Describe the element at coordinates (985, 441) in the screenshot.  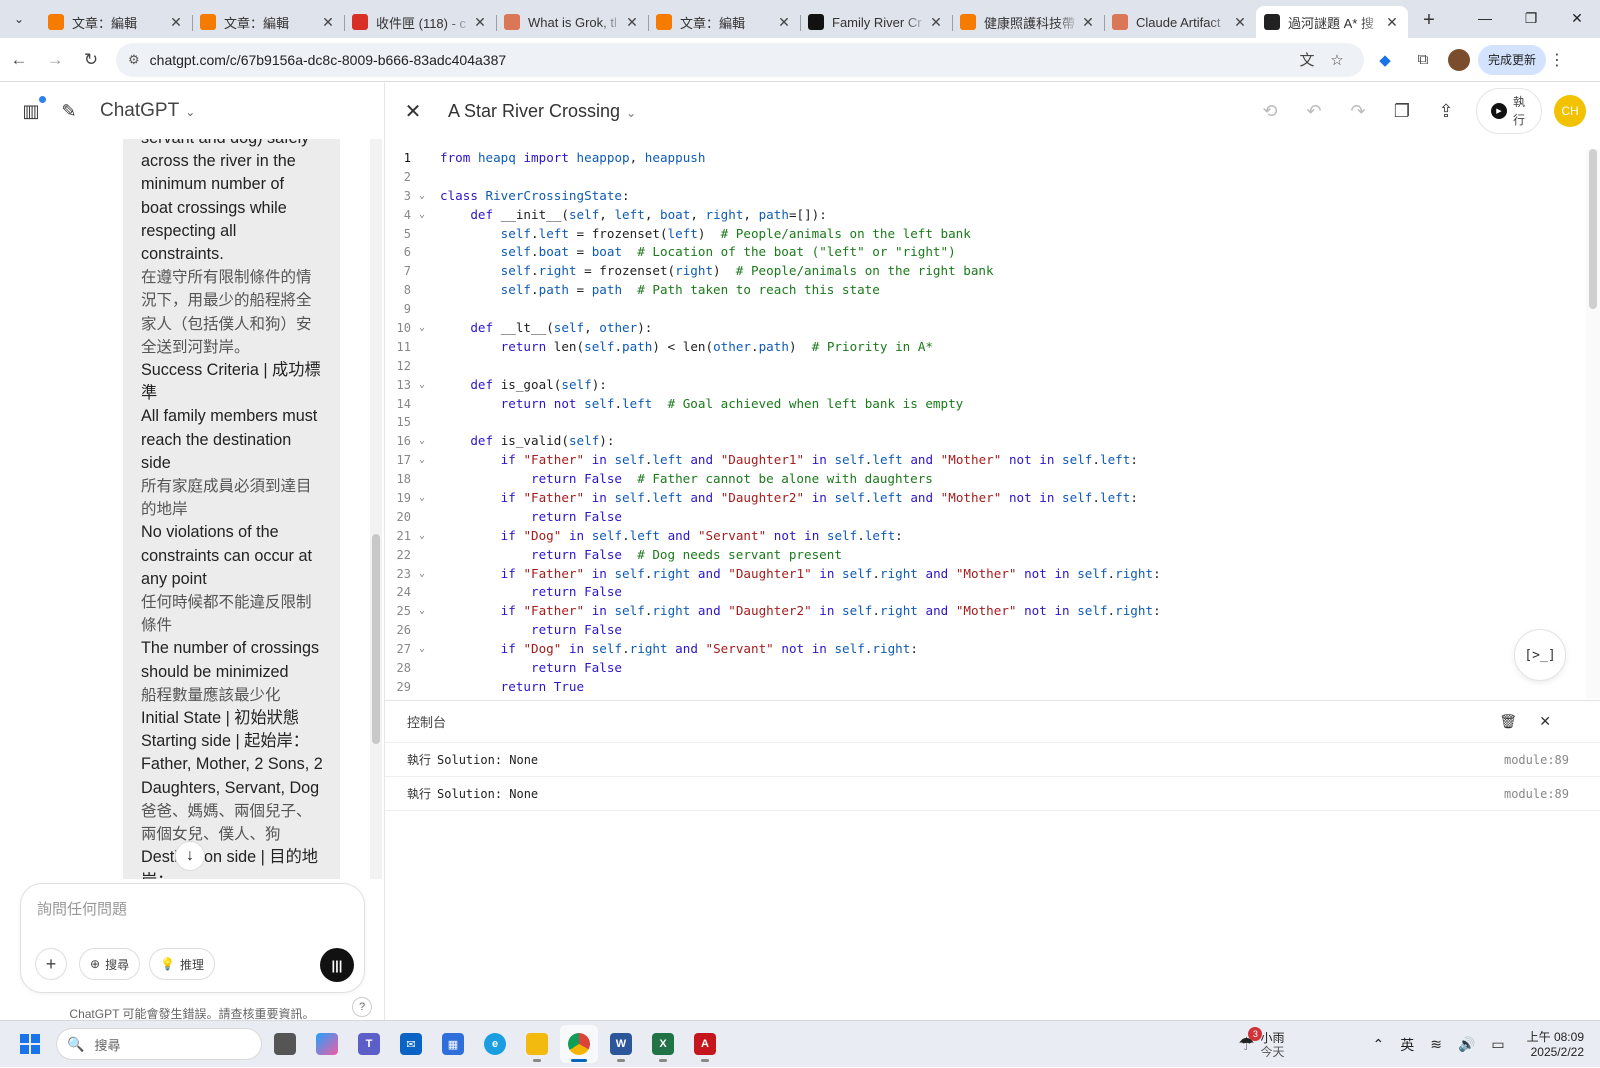
I see `code-line: 16 ⌄ def is_valid(self):` at that location.